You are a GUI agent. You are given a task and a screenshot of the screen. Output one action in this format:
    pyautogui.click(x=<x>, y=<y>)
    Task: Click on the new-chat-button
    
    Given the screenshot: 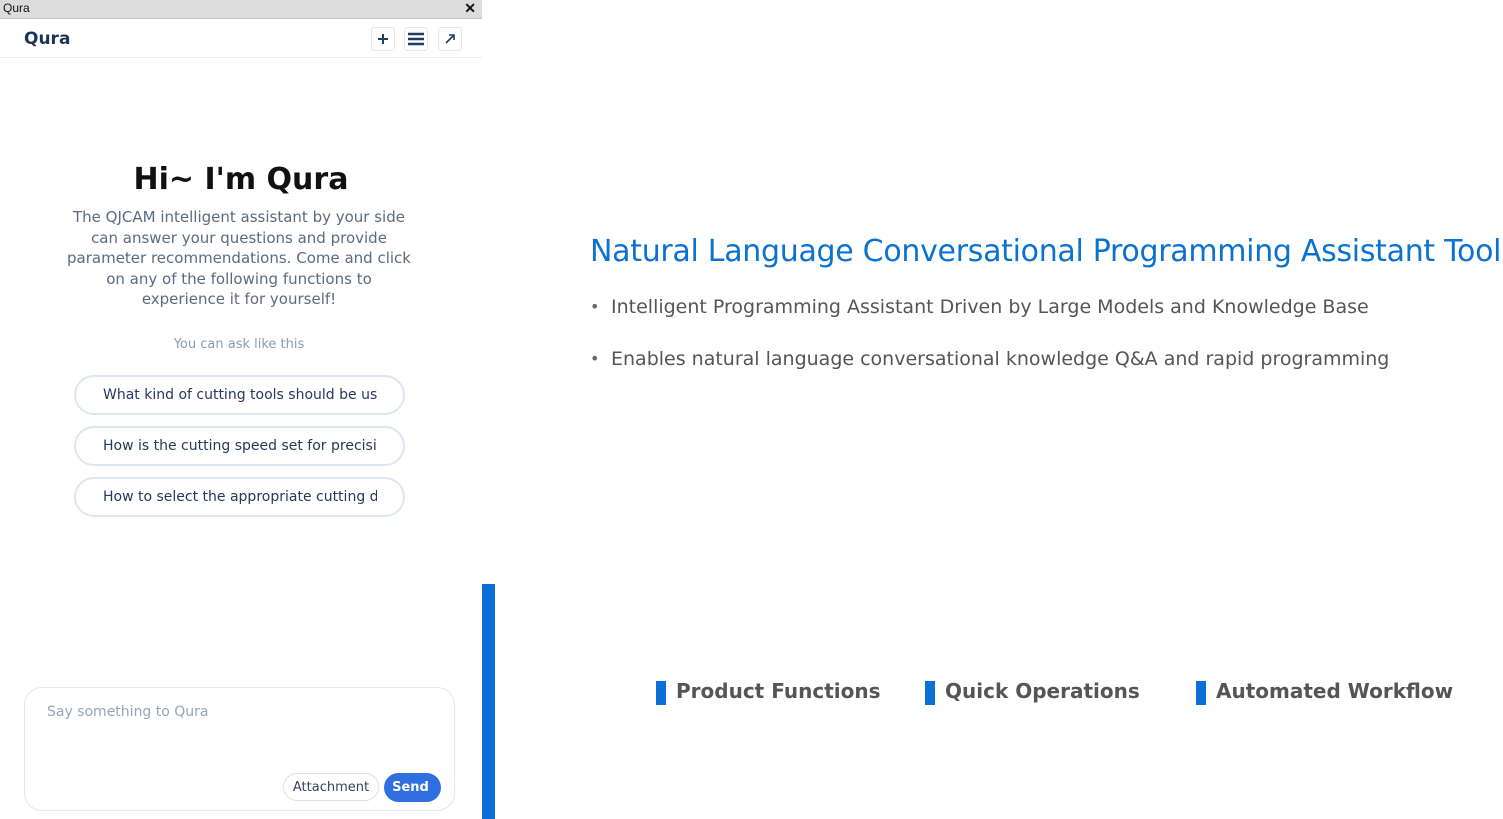 What is the action you would take?
    pyautogui.click(x=383, y=39)
    